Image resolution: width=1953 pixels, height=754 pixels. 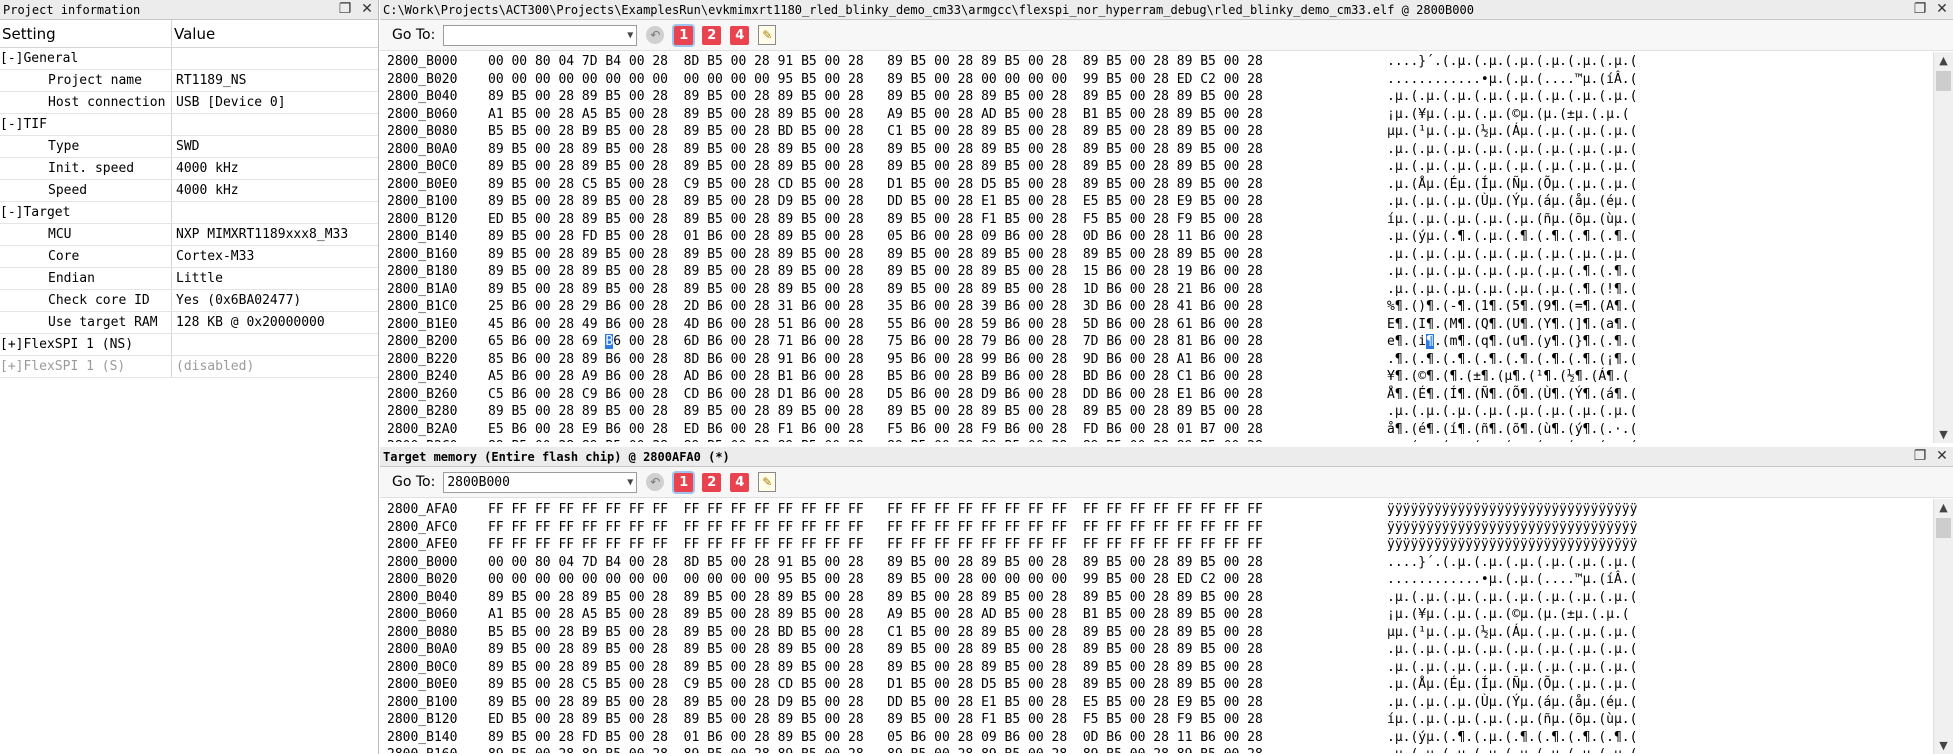 What do you see at coordinates (189, 103) in the screenshot?
I see `tree-setting-row: Host connection USB [Device 0]` at bounding box center [189, 103].